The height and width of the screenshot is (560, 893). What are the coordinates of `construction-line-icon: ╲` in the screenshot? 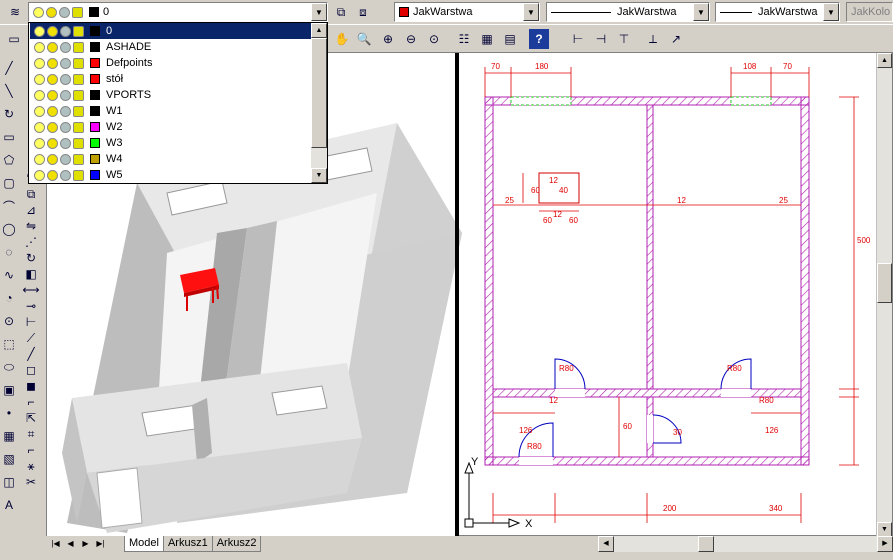 It's located at (9, 91).